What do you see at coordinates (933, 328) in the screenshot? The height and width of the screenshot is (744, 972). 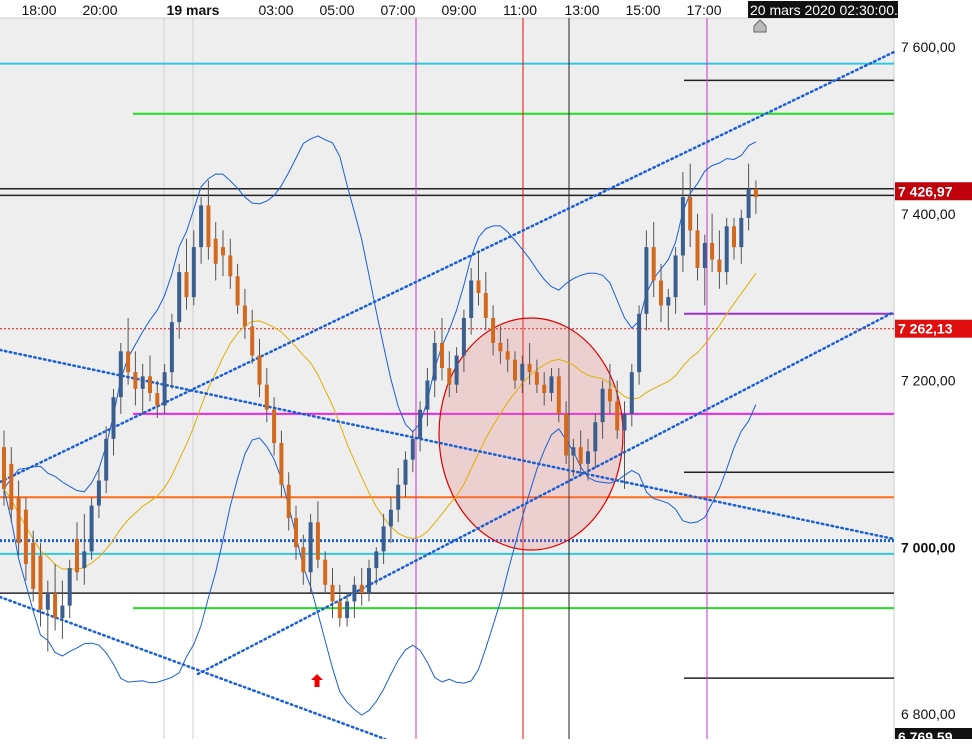 I see `price-tag: 7 262,13` at bounding box center [933, 328].